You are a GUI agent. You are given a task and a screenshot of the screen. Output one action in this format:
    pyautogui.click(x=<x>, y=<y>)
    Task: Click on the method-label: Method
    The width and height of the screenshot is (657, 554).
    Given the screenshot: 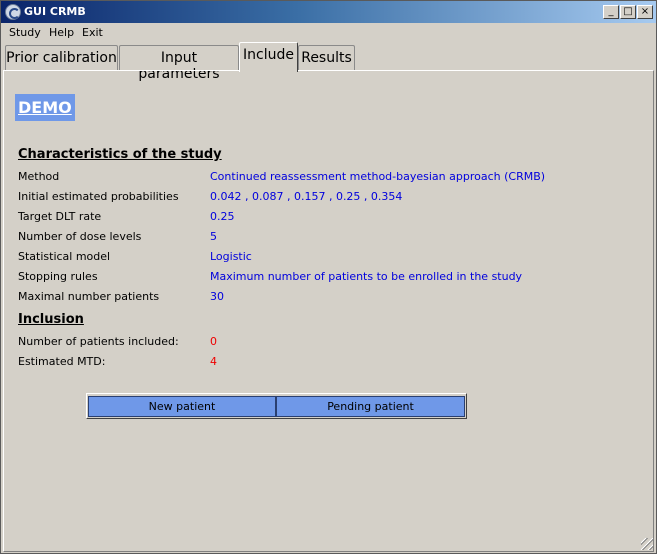 What is the action you would take?
    pyautogui.click(x=39, y=176)
    